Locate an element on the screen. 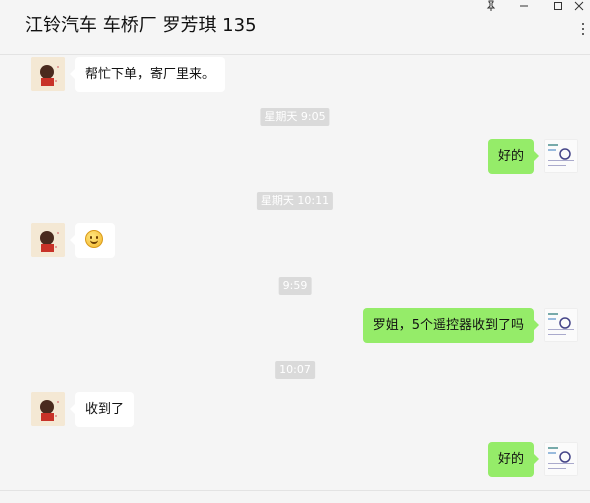 The height and width of the screenshot is (503, 590). timestamp: 星期天 10:11 is located at coordinates (295, 201).